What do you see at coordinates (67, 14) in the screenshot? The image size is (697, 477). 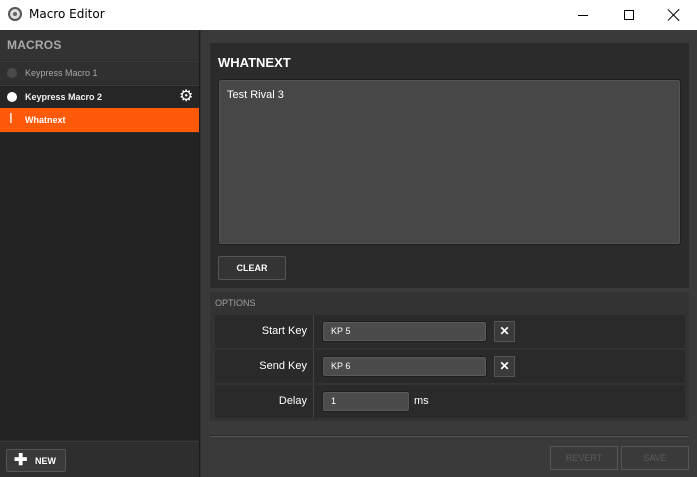 I see `window-title: Macro Editor` at bounding box center [67, 14].